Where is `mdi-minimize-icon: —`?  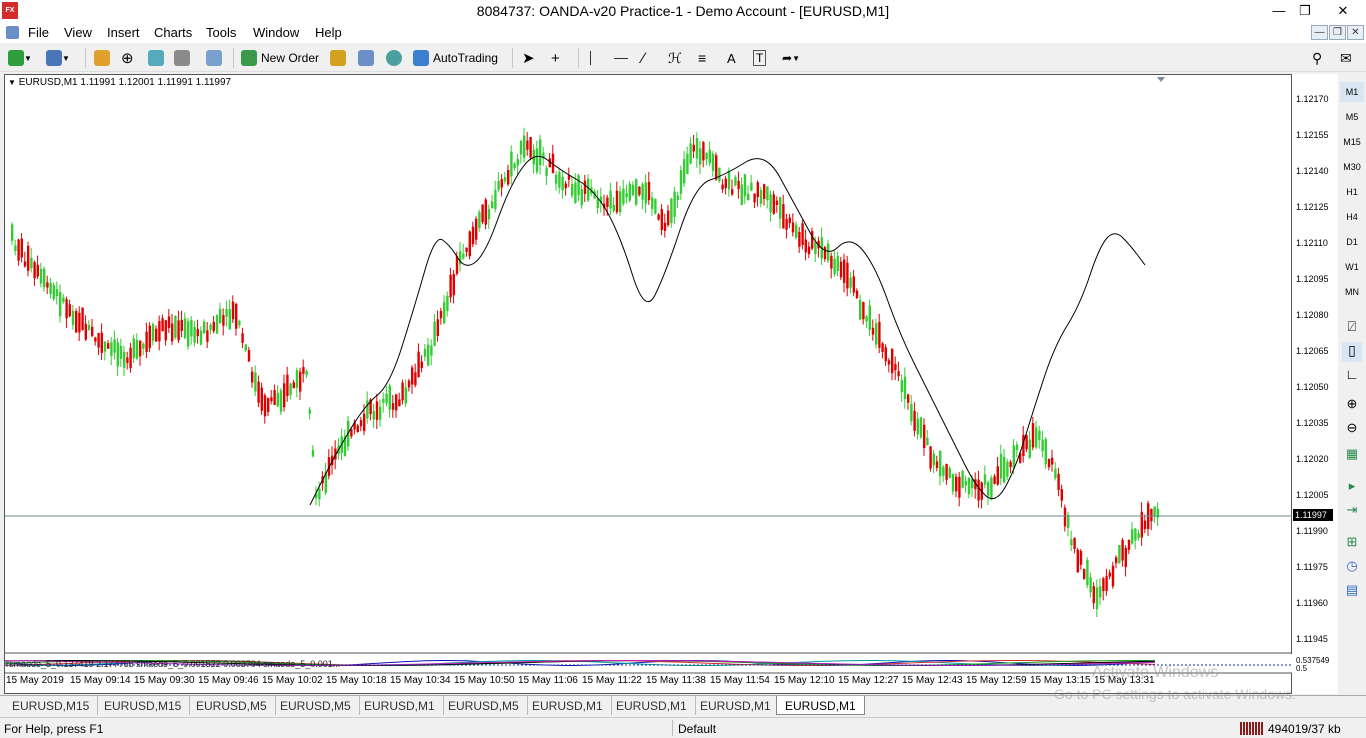
mdi-minimize-icon: — is located at coordinates (1319, 32).